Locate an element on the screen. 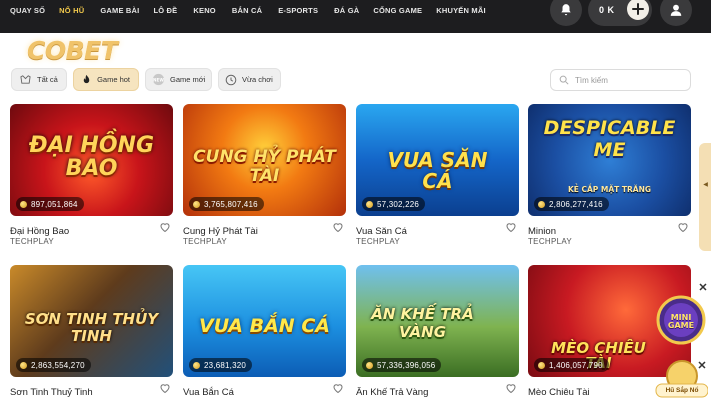 This screenshot has height=400, width=711. game-thumbnail: CUNG HỶ PHÁT TÀI 3,765,807,416 is located at coordinates (264, 160).